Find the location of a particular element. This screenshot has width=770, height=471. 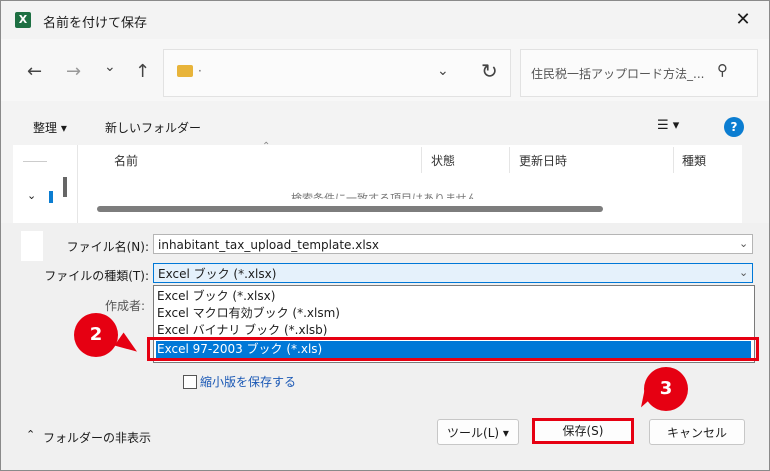

horizontal-scrollbar is located at coordinates (350, 209).